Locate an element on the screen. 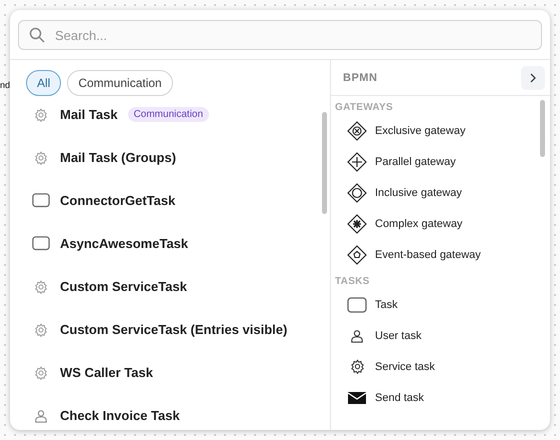  canvas-label: nd is located at coordinates (5, 85).